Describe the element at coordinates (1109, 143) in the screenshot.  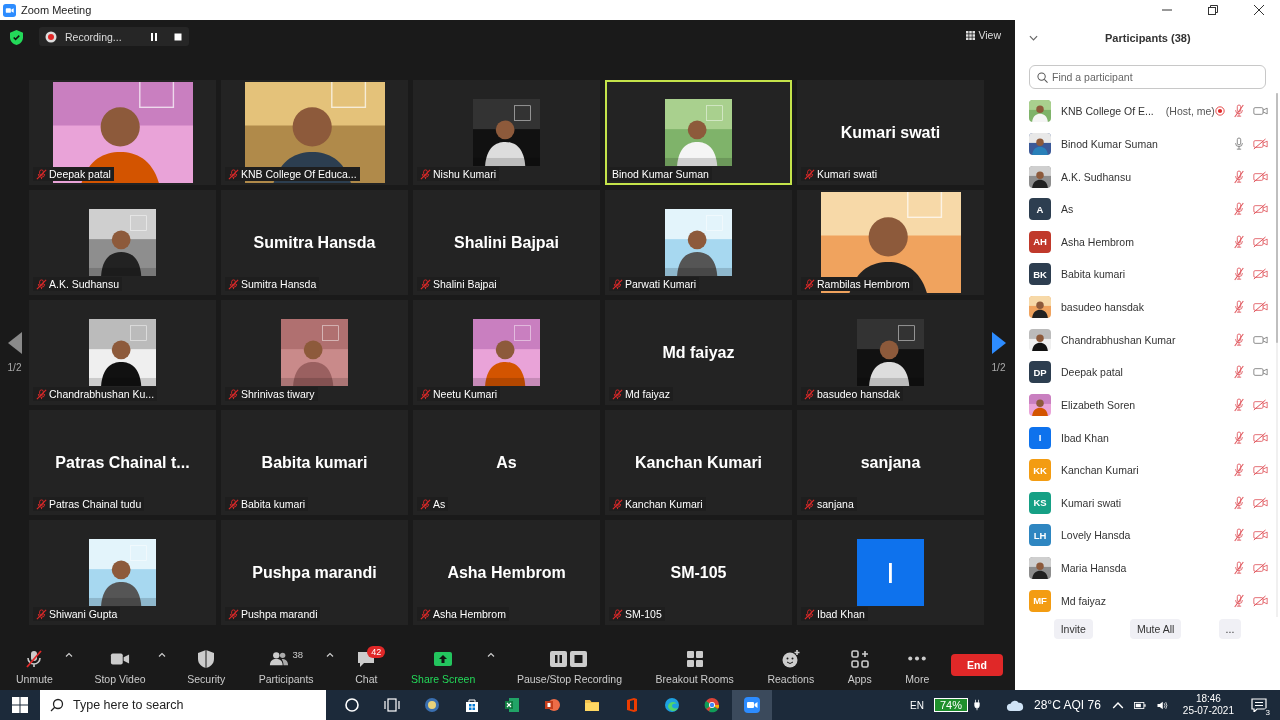
I see `participant-name: Binod Kumar Suman` at that location.